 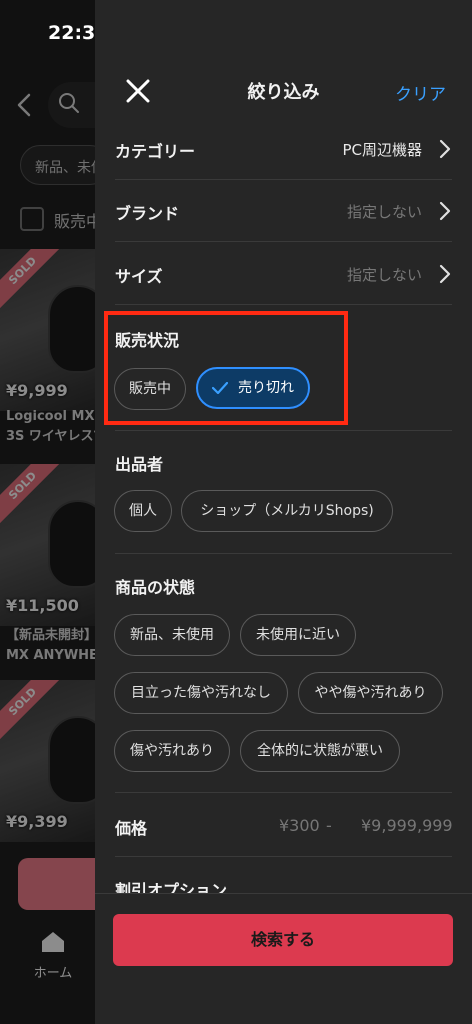 What do you see at coordinates (384, 212) in the screenshot?
I see `brand-value: 指定しない` at bounding box center [384, 212].